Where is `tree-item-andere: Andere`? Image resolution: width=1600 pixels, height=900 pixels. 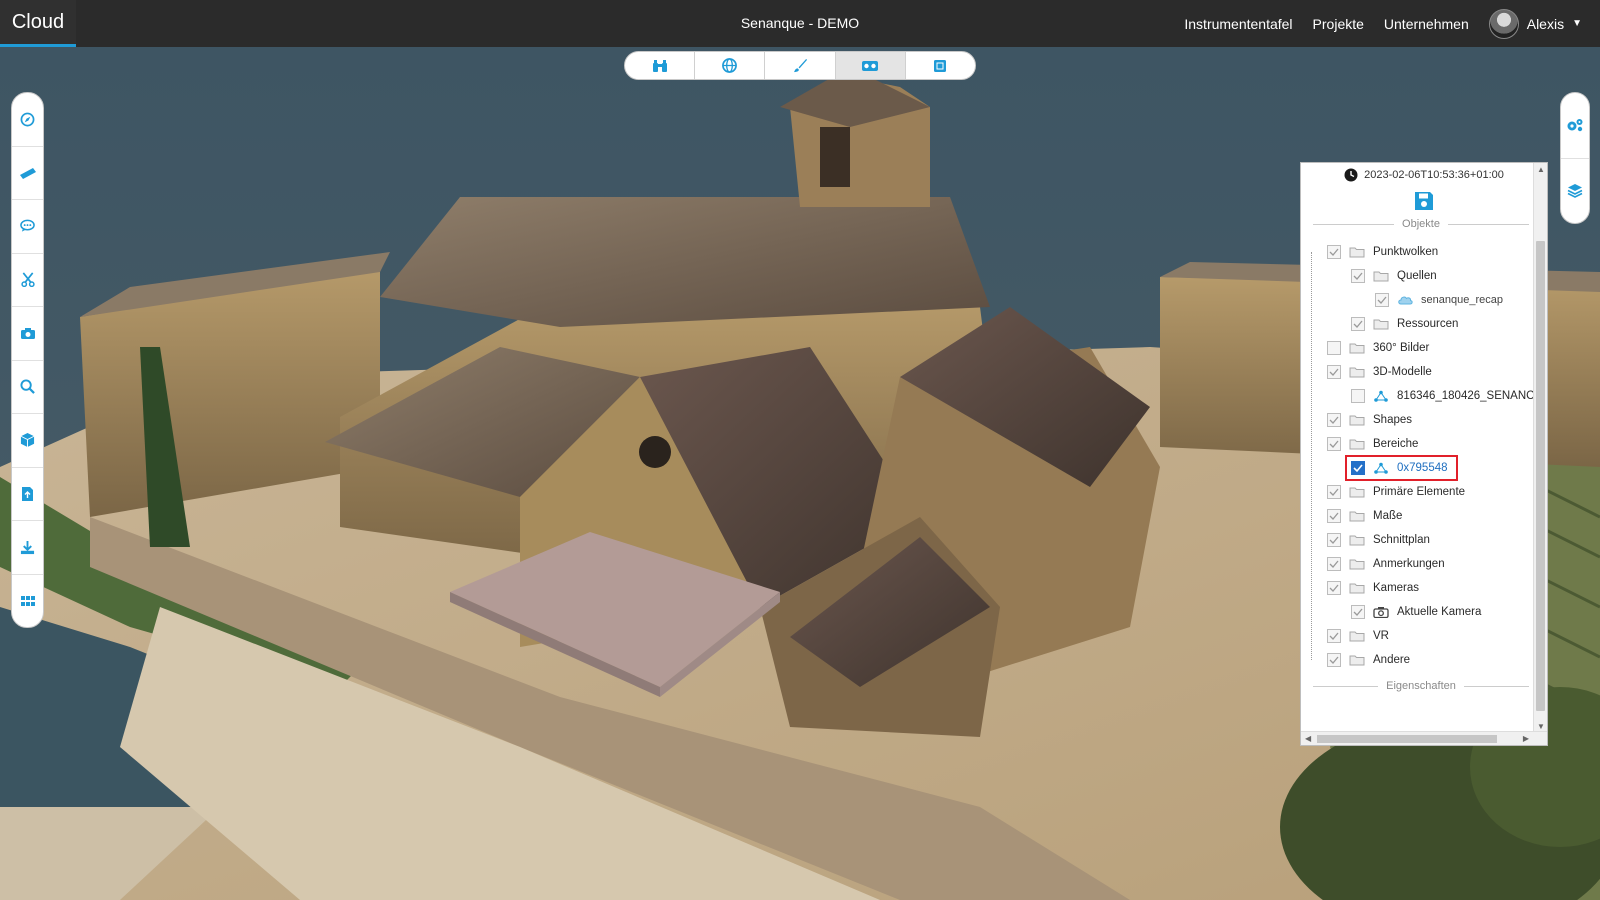 tree-item-andere: Andere is located at coordinates (1424, 660).